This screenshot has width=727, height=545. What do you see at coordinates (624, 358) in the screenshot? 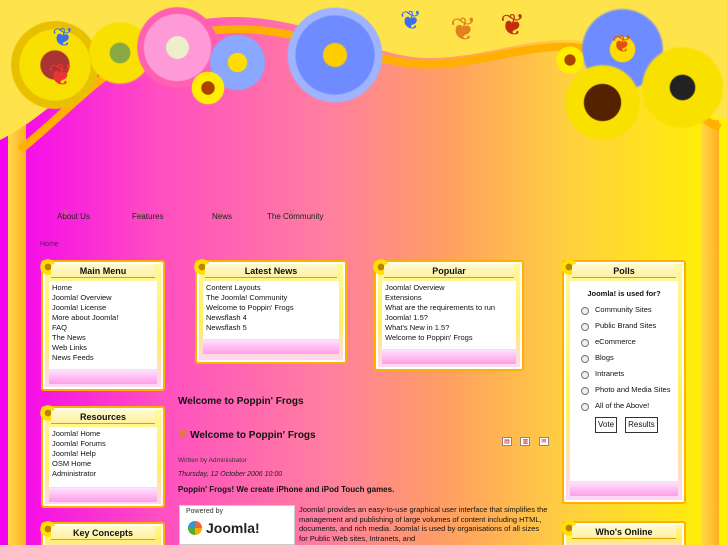
I see `poll-option: Blogs` at bounding box center [624, 358].